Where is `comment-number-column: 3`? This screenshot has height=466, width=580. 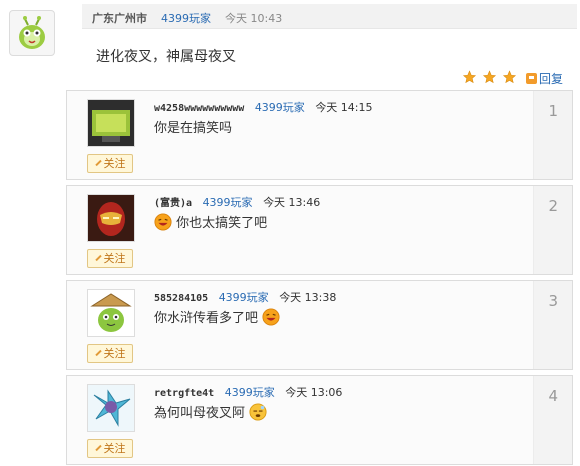 comment-number-column: 3 is located at coordinates (552, 325).